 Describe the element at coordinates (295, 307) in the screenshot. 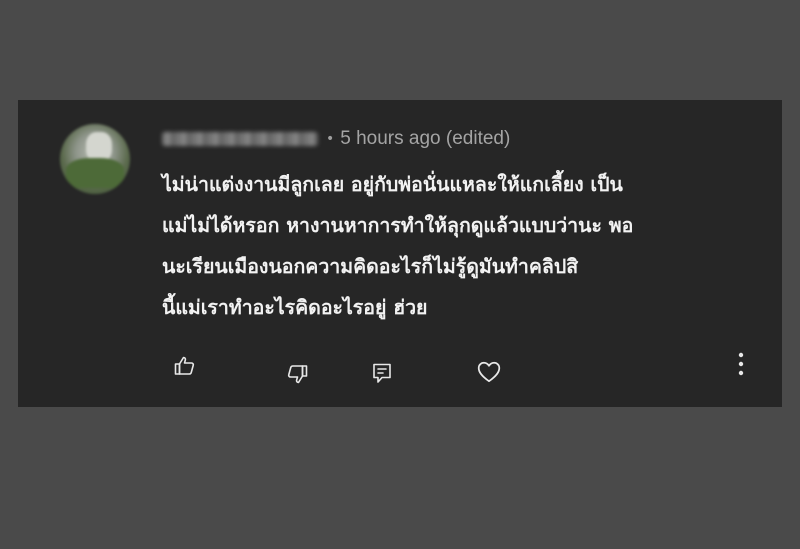

I see `comment-line: นี้แม่เราทำอะไรคิดอะไรอยู่ ฮ่วย` at that location.